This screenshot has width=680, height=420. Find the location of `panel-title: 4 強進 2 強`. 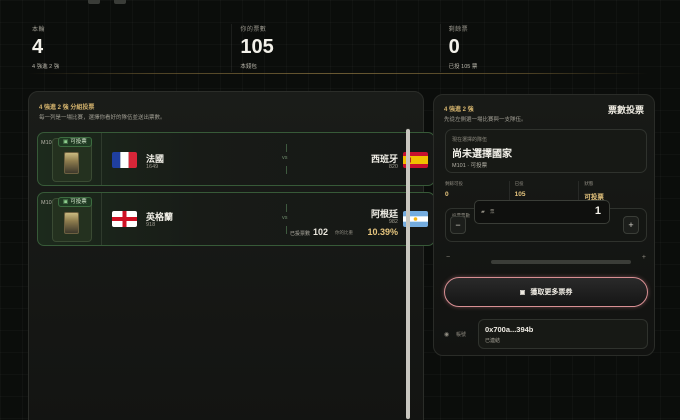

panel-title: 4 強進 2 強 is located at coordinates (459, 110).